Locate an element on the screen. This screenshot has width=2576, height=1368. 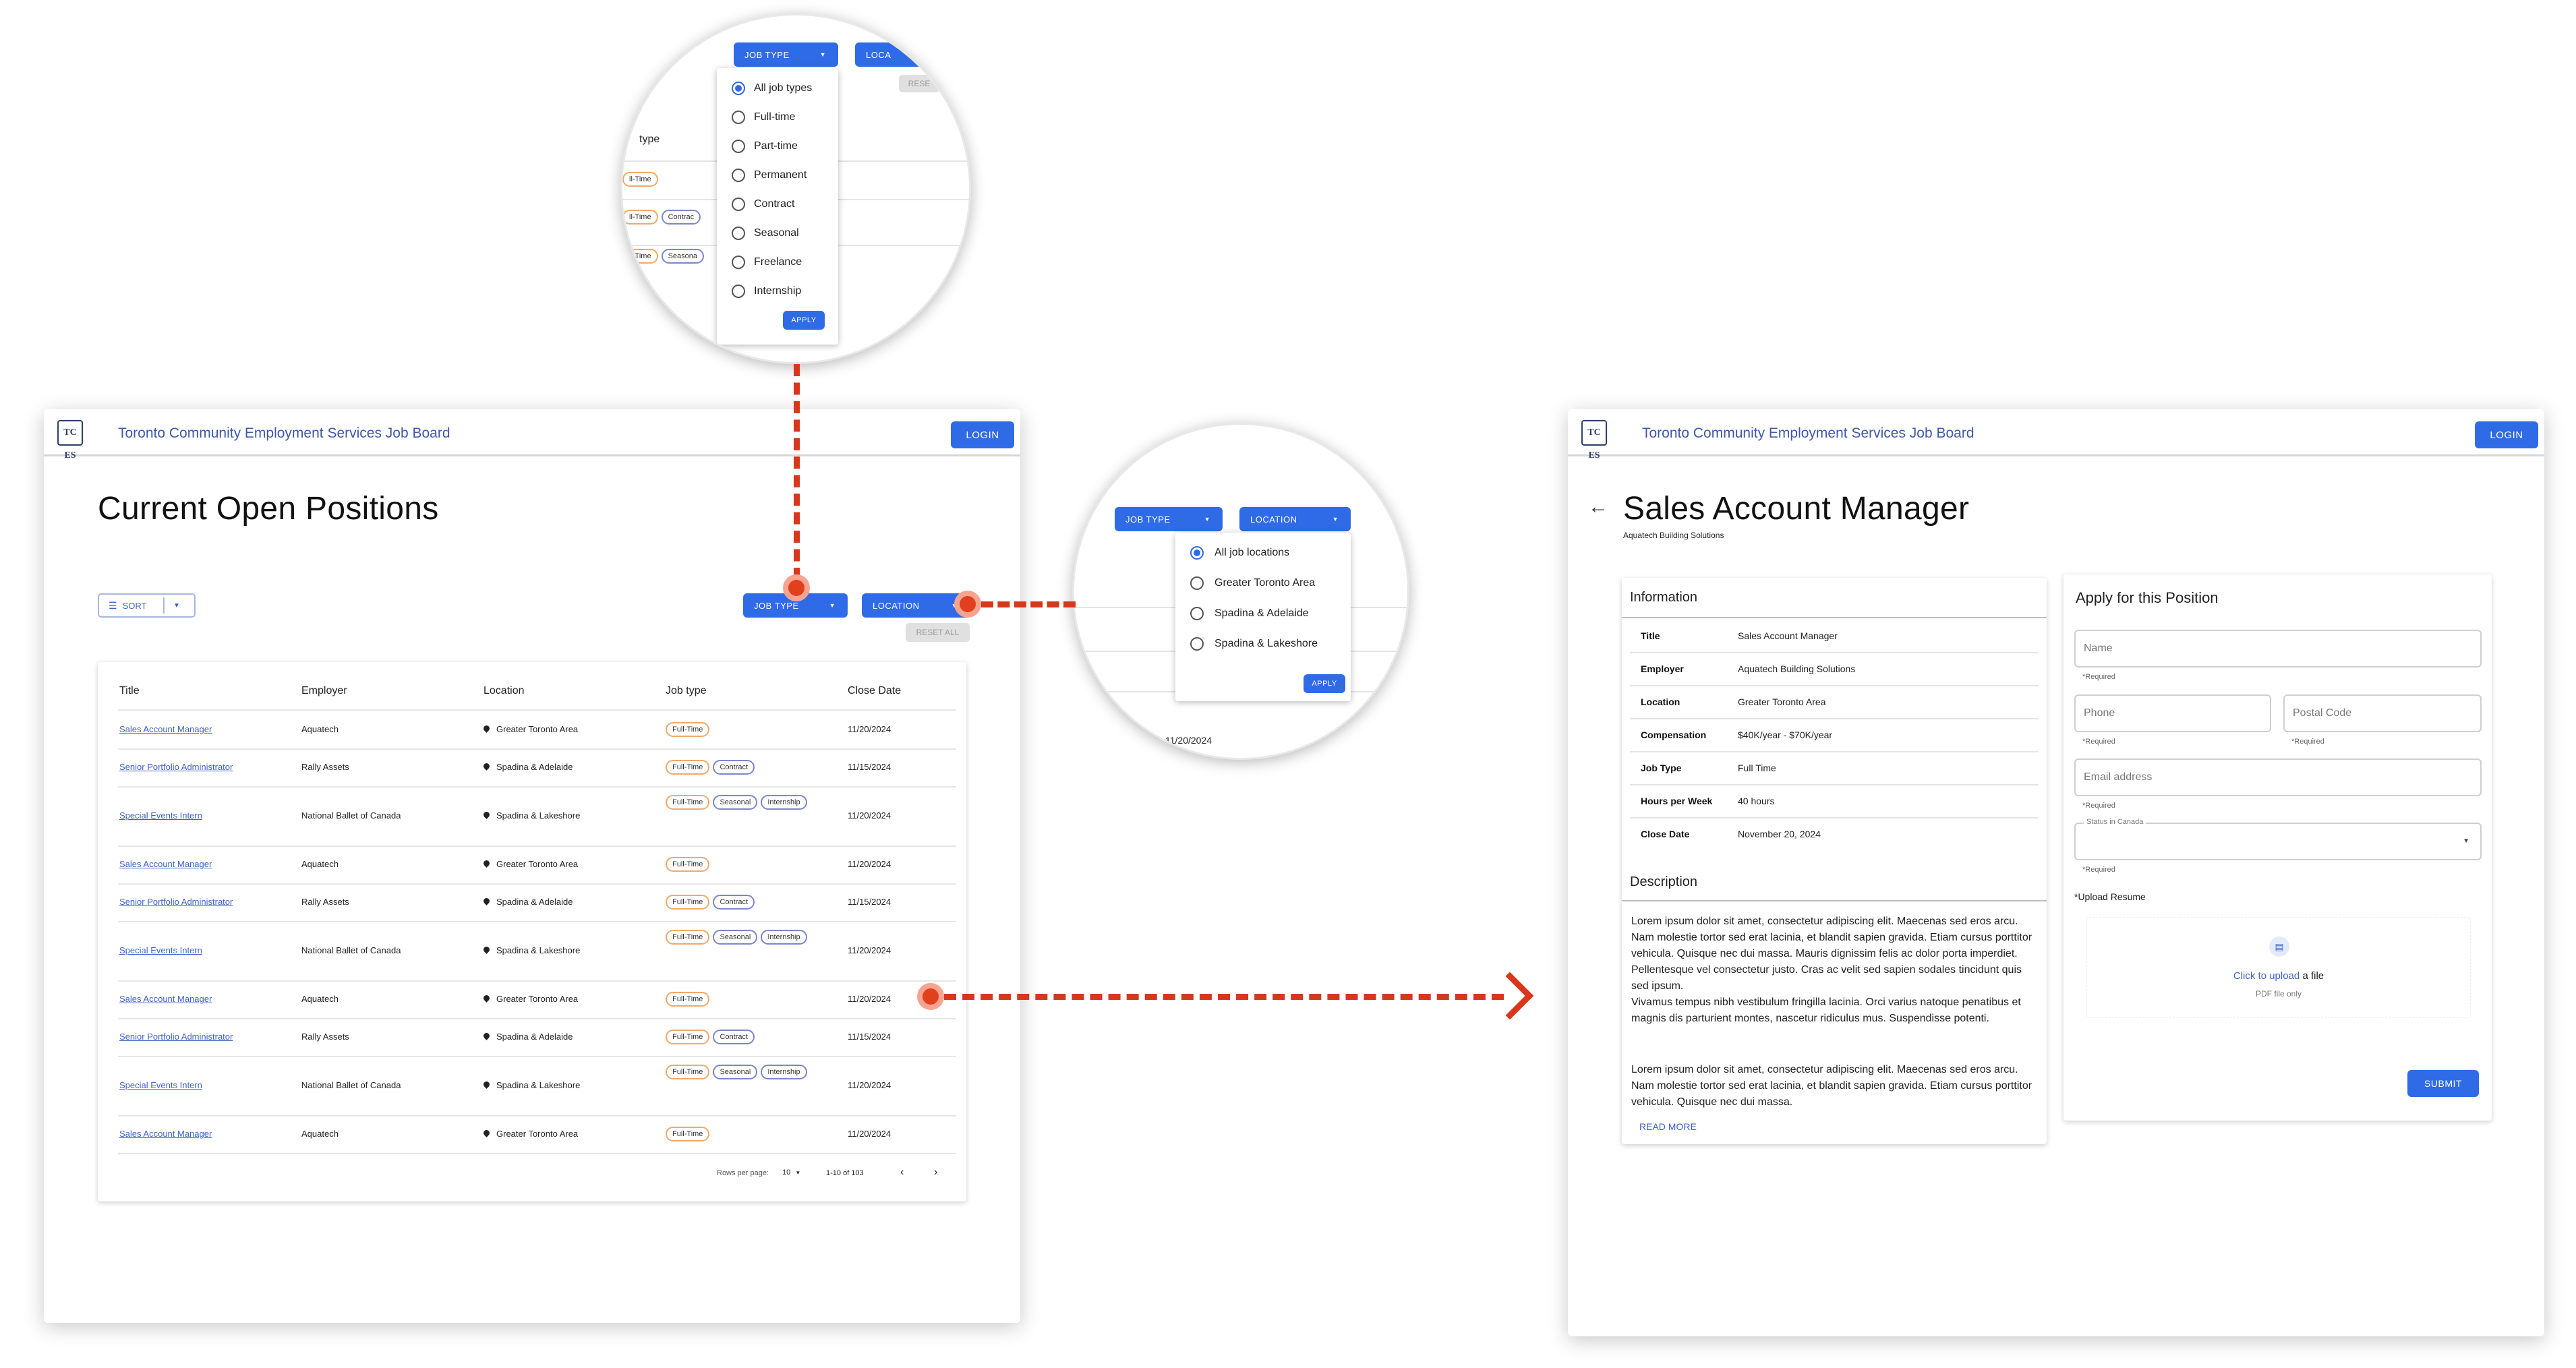
job-type-option: Contract is located at coordinates (778, 205).